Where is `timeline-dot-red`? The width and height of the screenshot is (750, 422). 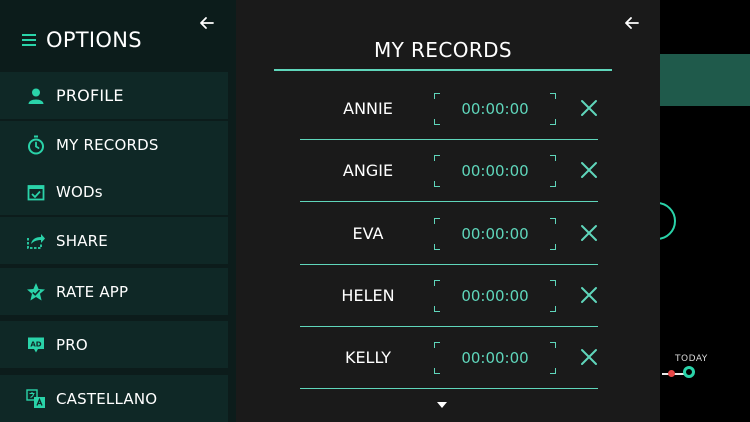 timeline-dot-red is located at coordinates (671, 373).